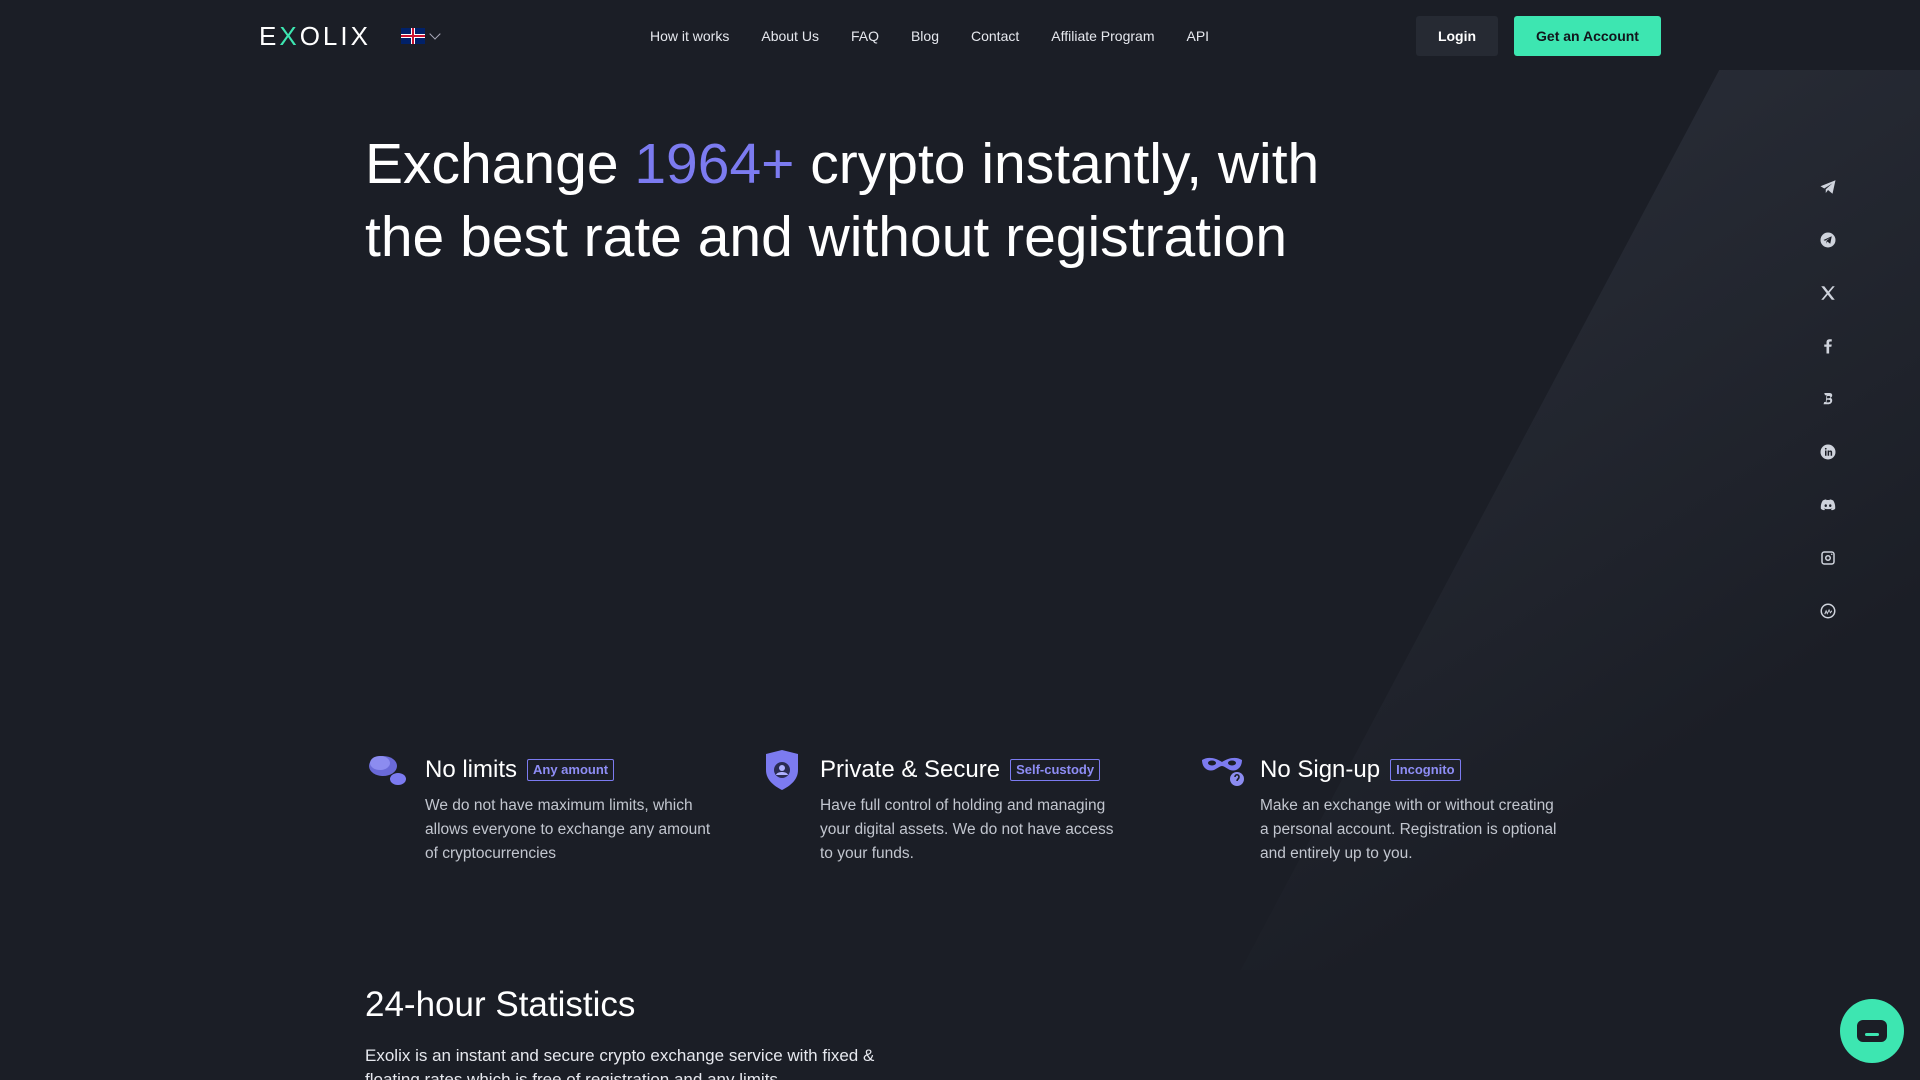 The image size is (1920, 1080). What do you see at coordinates (865, 36) in the screenshot?
I see `nav-faq: FAQ` at bounding box center [865, 36].